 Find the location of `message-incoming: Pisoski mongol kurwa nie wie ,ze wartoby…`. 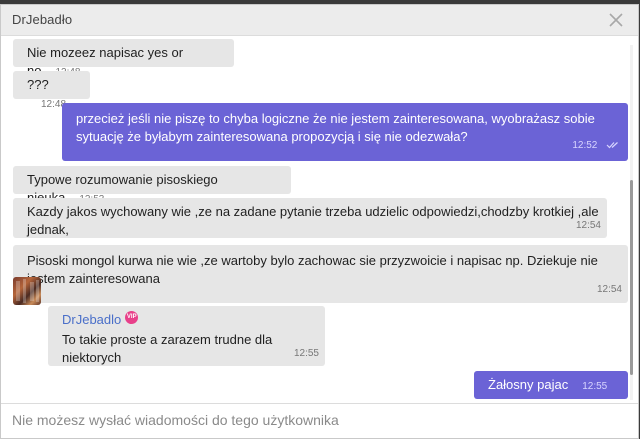

message-incoming: Pisoski mongol kurwa nie wie ,ze wartoby… is located at coordinates (320, 274).